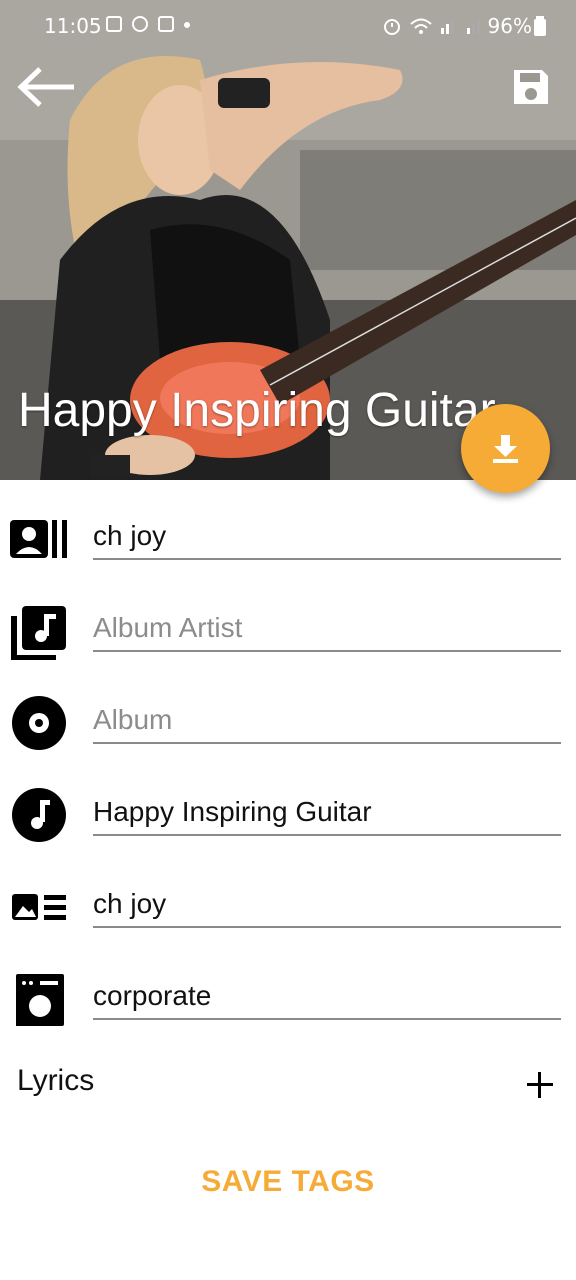 This screenshot has height=1280, width=576. I want to click on artist-row, so click(288, 535).